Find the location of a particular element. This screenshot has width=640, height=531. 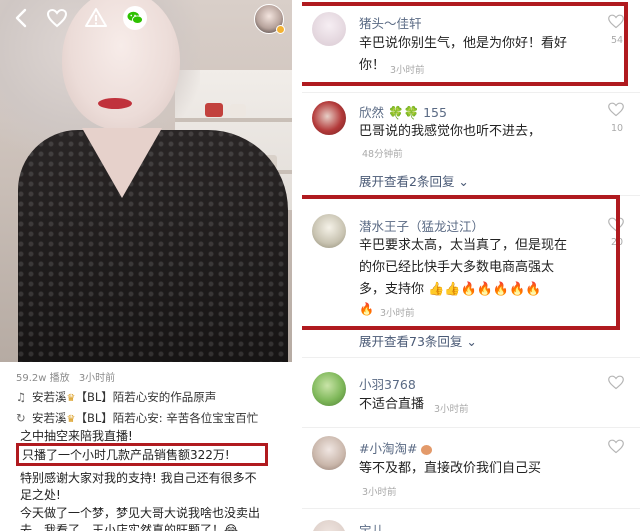

video-meta: 59.2w 播放 3小时前 is located at coordinates (68, 376).